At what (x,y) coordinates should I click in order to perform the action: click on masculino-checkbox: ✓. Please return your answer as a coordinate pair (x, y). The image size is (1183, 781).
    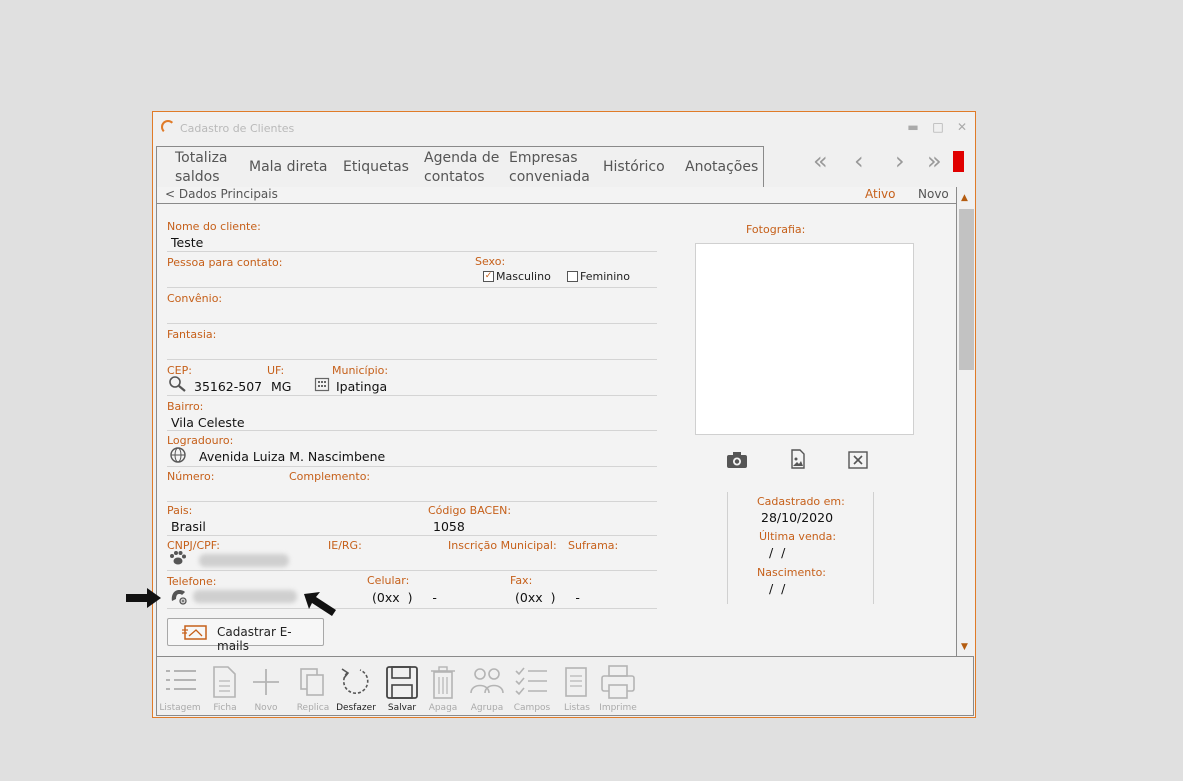
    Looking at the image, I should click on (488, 276).